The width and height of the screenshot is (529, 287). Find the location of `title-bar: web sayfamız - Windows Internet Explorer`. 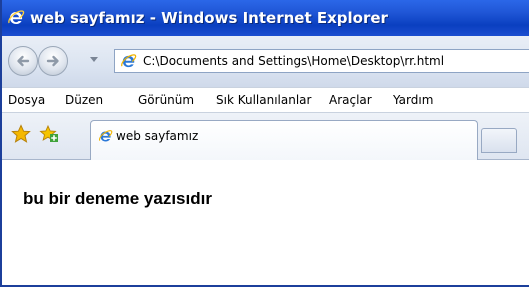

title-bar: web sayfamız - Windows Internet Explorer is located at coordinates (265, 18).